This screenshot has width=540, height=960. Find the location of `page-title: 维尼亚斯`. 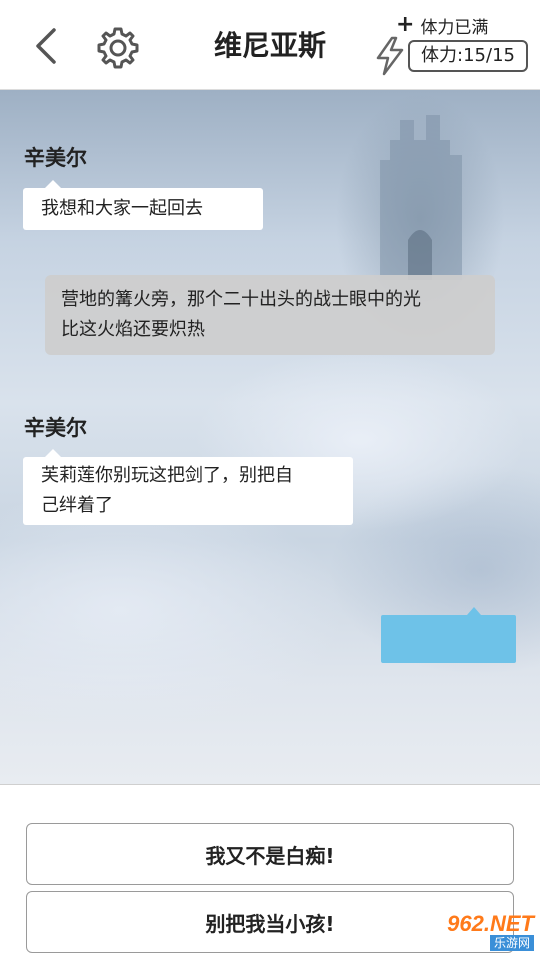

page-title: 维尼亚斯 is located at coordinates (269, 45).